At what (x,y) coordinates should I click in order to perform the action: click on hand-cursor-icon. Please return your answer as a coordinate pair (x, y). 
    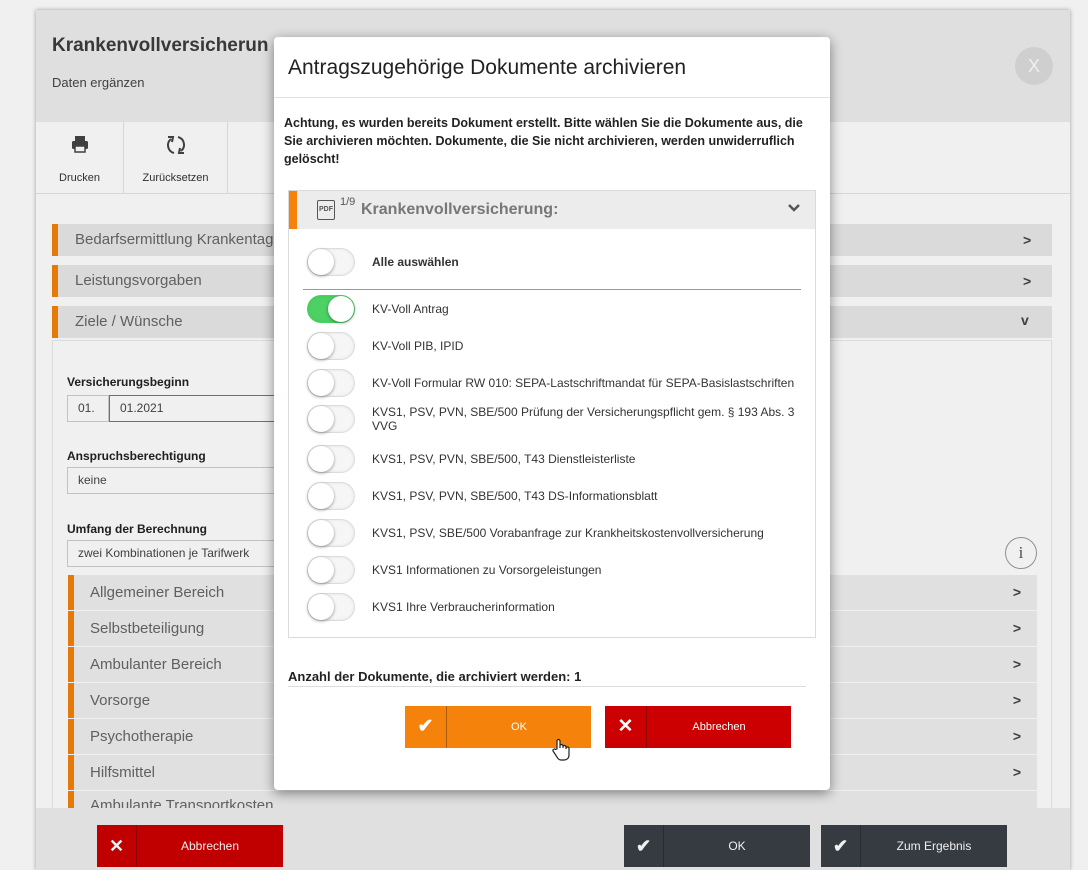
    Looking at the image, I should click on (561, 753).